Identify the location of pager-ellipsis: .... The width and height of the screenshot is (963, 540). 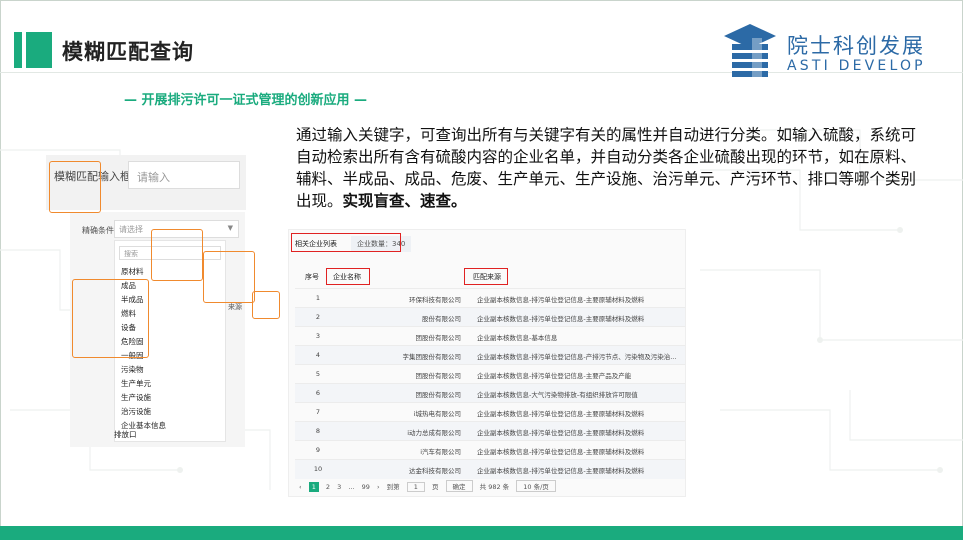
(351, 487).